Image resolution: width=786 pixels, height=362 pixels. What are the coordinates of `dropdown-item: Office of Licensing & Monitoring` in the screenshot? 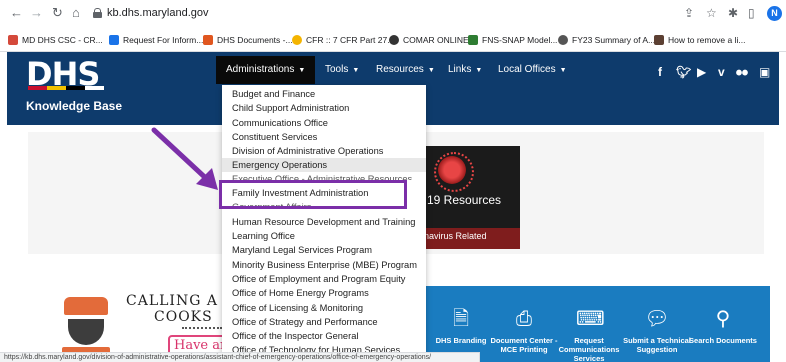 It's located at (324, 308).